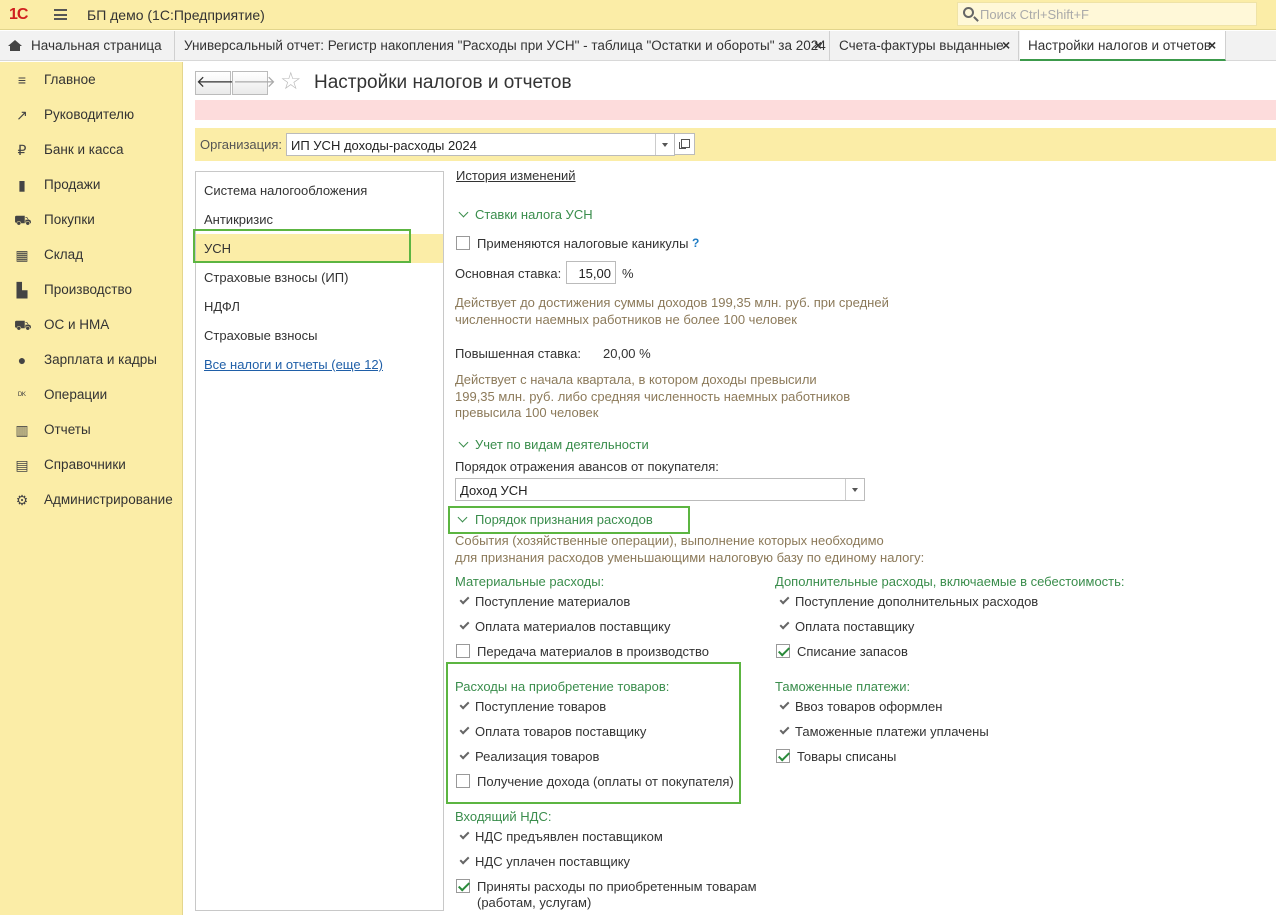 This screenshot has height=915, width=1276. I want to click on sidebar-item-main: ≡ Главное, so click(91, 79).